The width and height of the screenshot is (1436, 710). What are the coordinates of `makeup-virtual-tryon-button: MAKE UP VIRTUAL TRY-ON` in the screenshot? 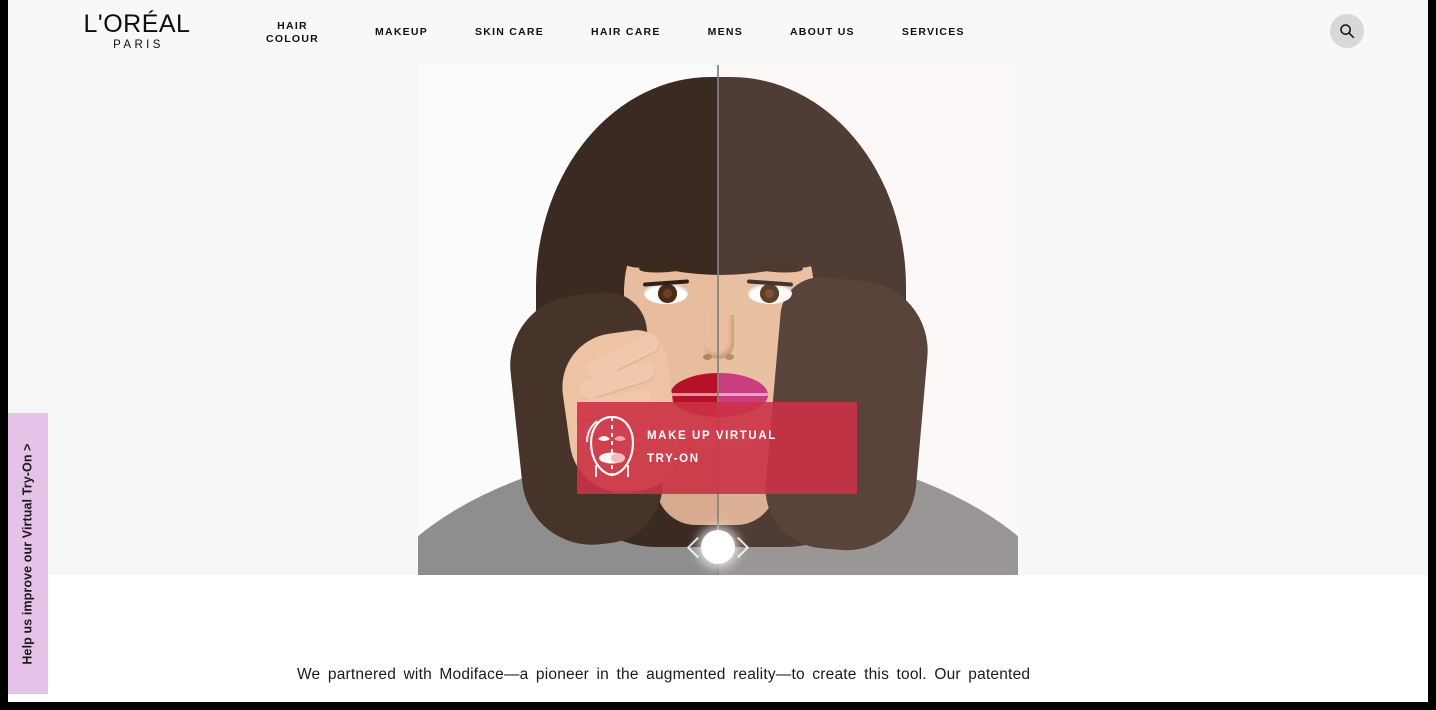 It's located at (717, 448).